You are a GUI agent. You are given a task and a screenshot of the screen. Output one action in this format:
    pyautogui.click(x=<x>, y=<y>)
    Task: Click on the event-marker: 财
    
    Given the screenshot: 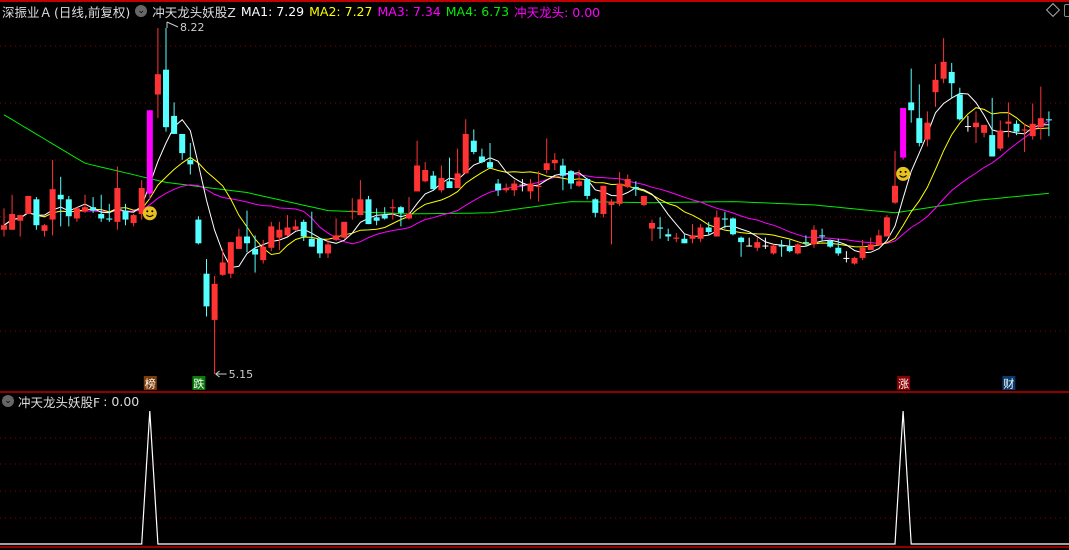 What is the action you would take?
    pyautogui.click(x=1009, y=383)
    